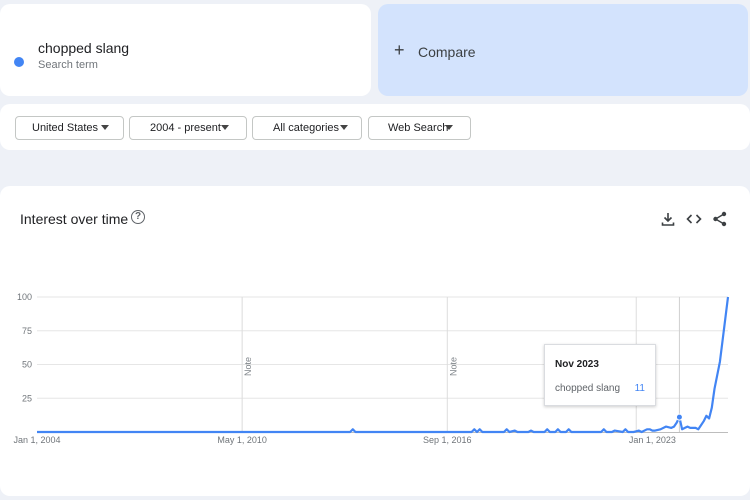 The height and width of the screenshot is (500, 750). What do you see at coordinates (27, 331) in the screenshot?
I see `y-tick-label: 75` at bounding box center [27, 331].